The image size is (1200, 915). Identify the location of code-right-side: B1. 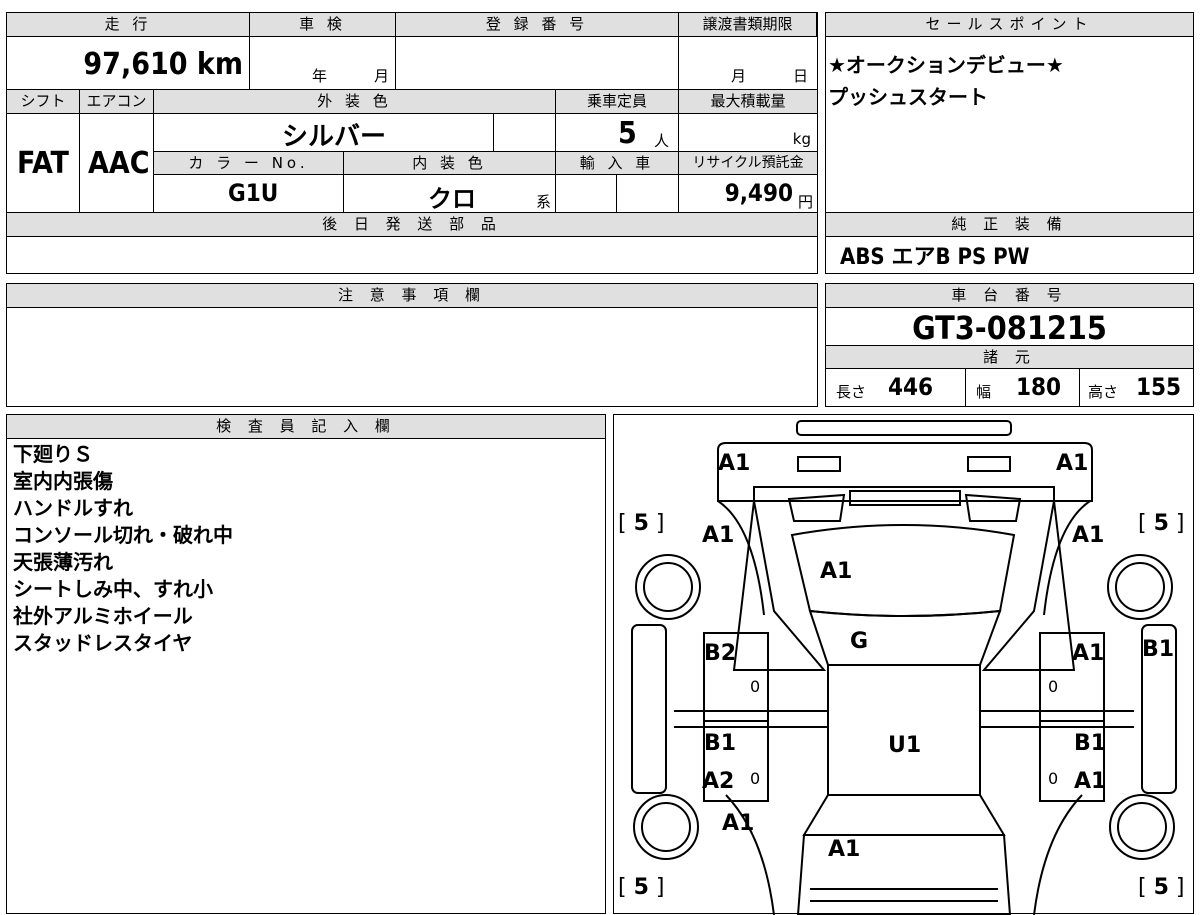
(1158, 649).